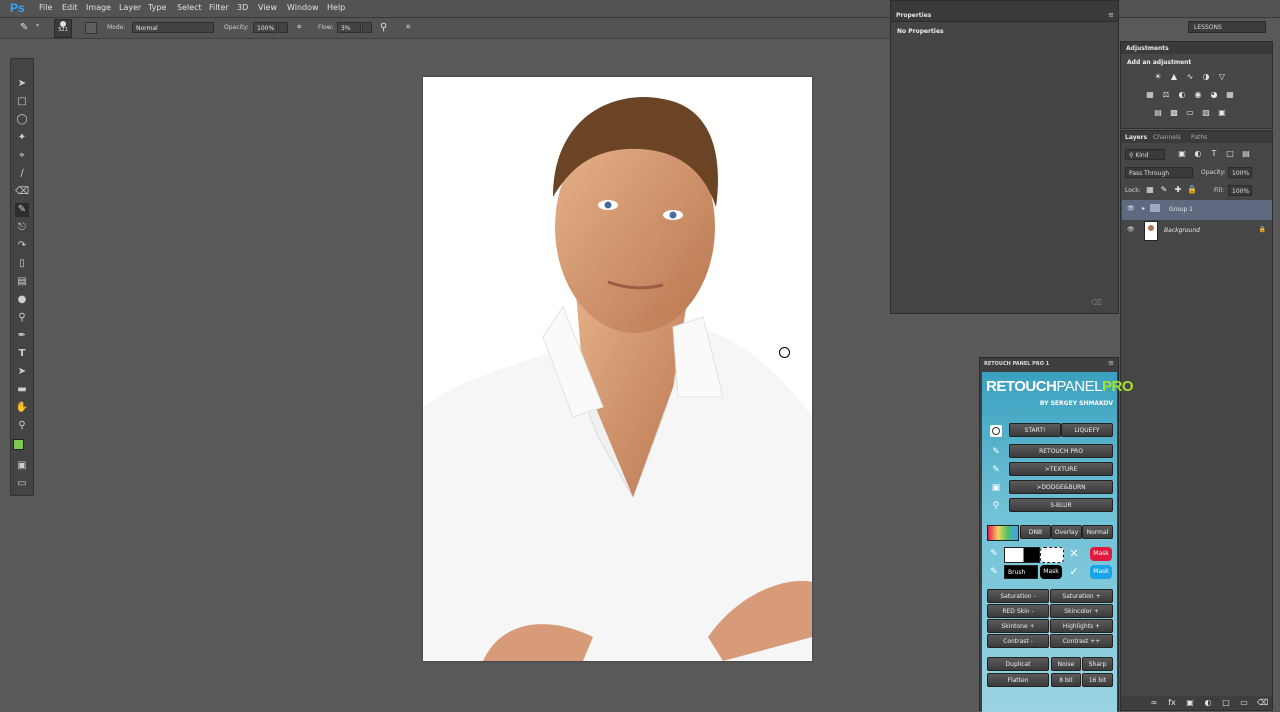  Describe the element at coordinates (1147, 48) in the screenshot. I see `adjustments-tab: Adjustments` at that location.